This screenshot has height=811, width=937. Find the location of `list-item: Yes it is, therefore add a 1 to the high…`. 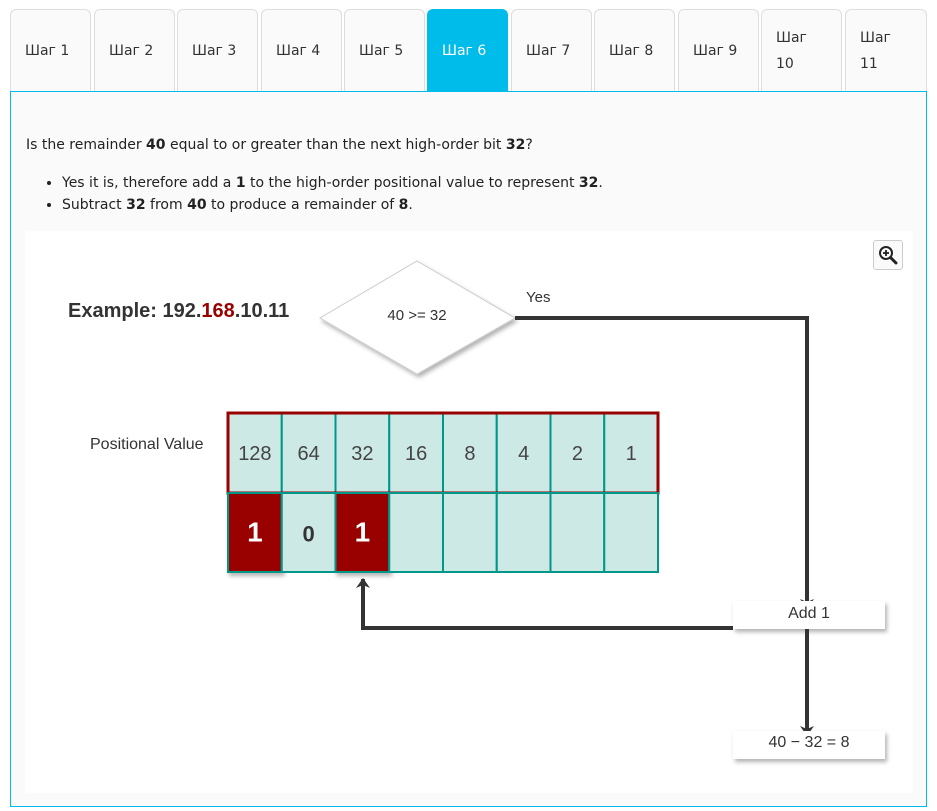

list-item: Yes it is, therefore add a 1 to the high… is located at coordinates (332, 183).